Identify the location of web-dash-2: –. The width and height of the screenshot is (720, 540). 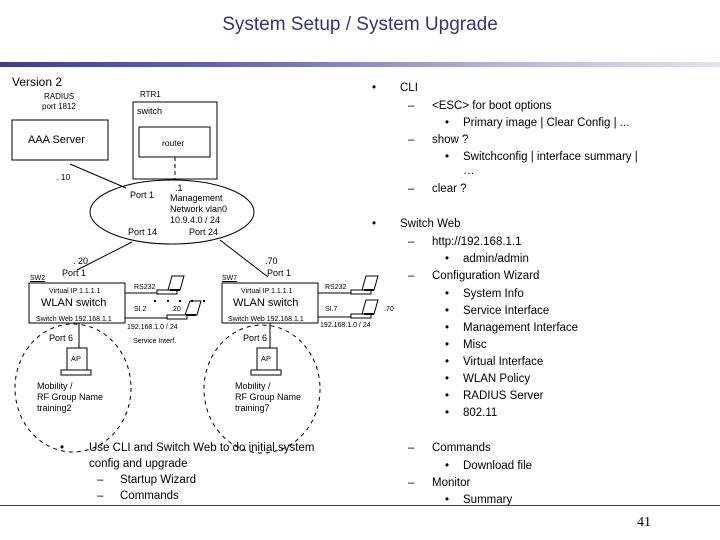
(411, 276).